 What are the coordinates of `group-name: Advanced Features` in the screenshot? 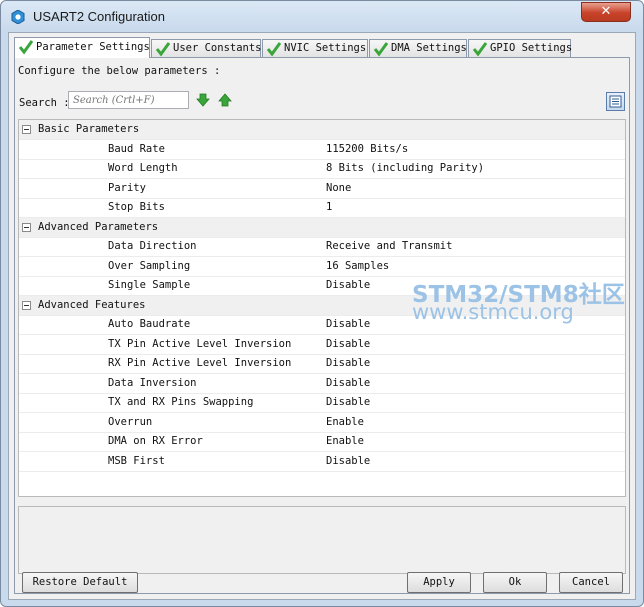 It's located at (92, 304).